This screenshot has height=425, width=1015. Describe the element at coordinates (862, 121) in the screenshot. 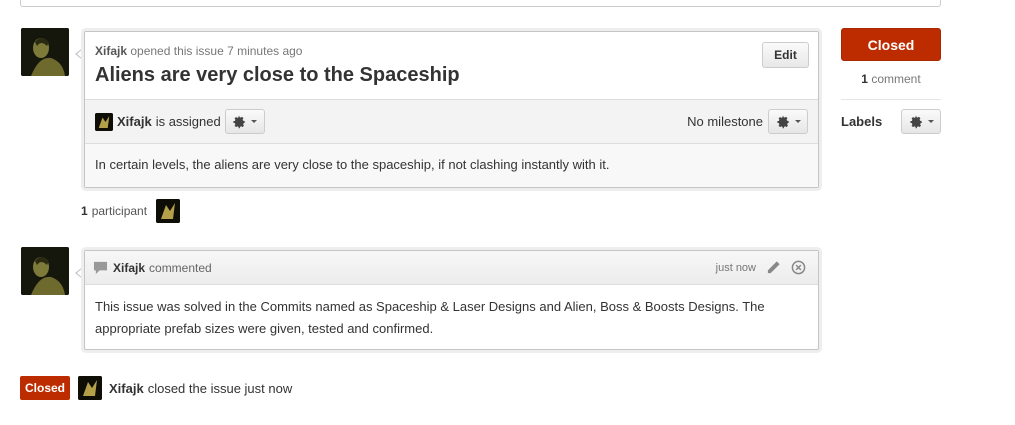

I see `labels-heading: Labels` at that location.